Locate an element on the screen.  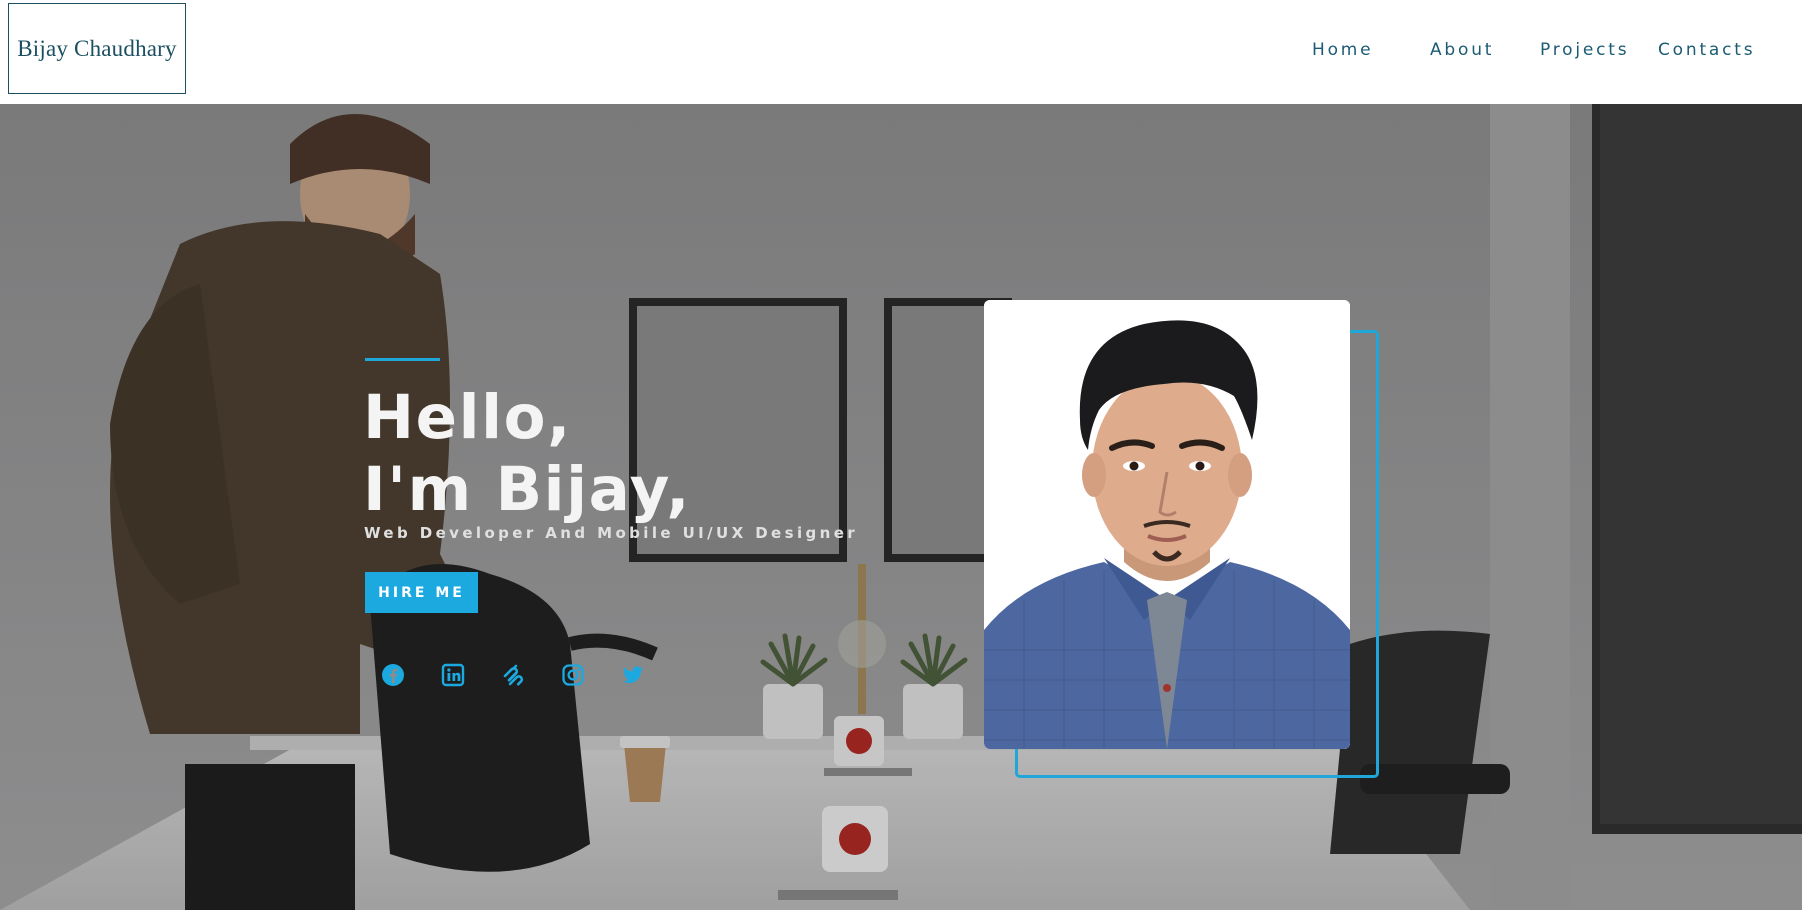
accent-line is located at coordinates (402, 359).